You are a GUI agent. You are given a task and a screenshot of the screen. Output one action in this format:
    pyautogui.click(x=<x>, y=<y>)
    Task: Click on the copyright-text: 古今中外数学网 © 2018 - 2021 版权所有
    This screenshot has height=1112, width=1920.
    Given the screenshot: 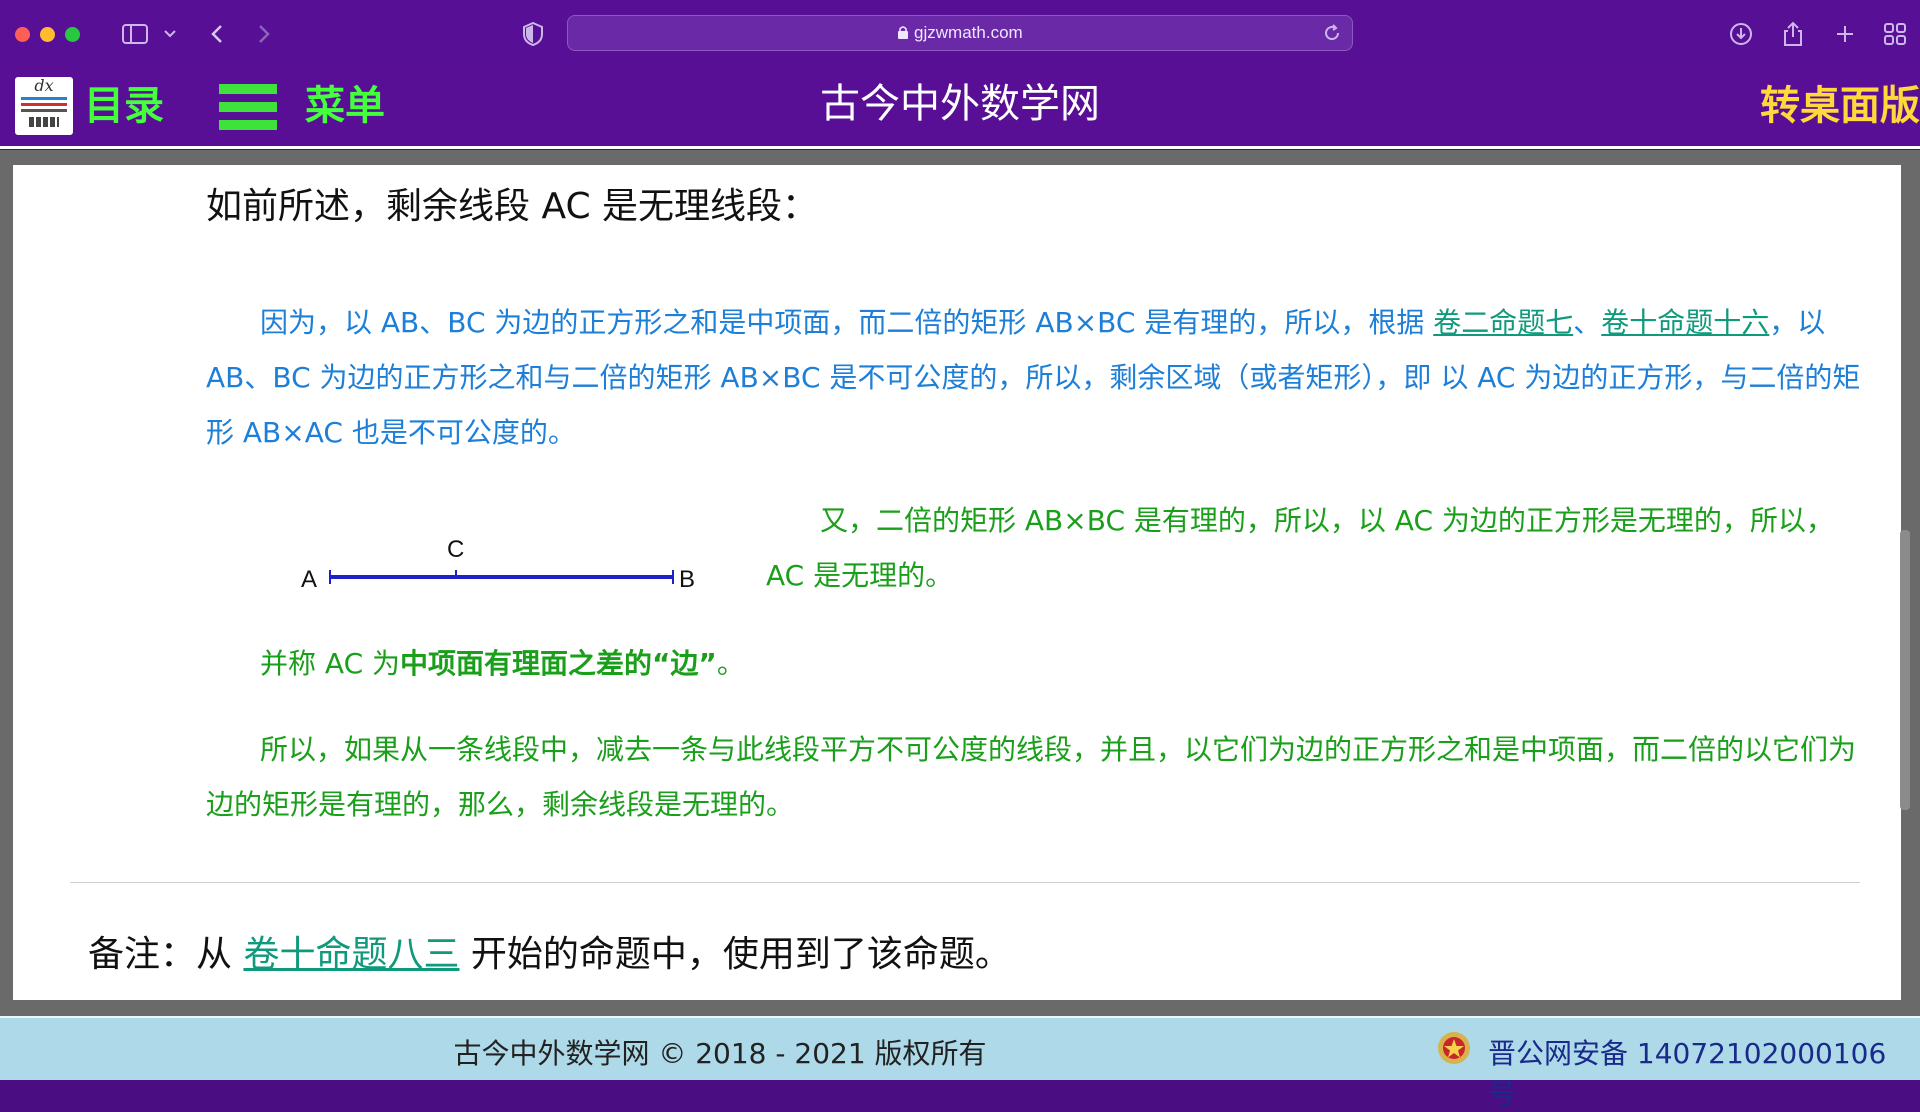 What is the action you would take?
    pyautogui.click(x=720, y=1053)
    